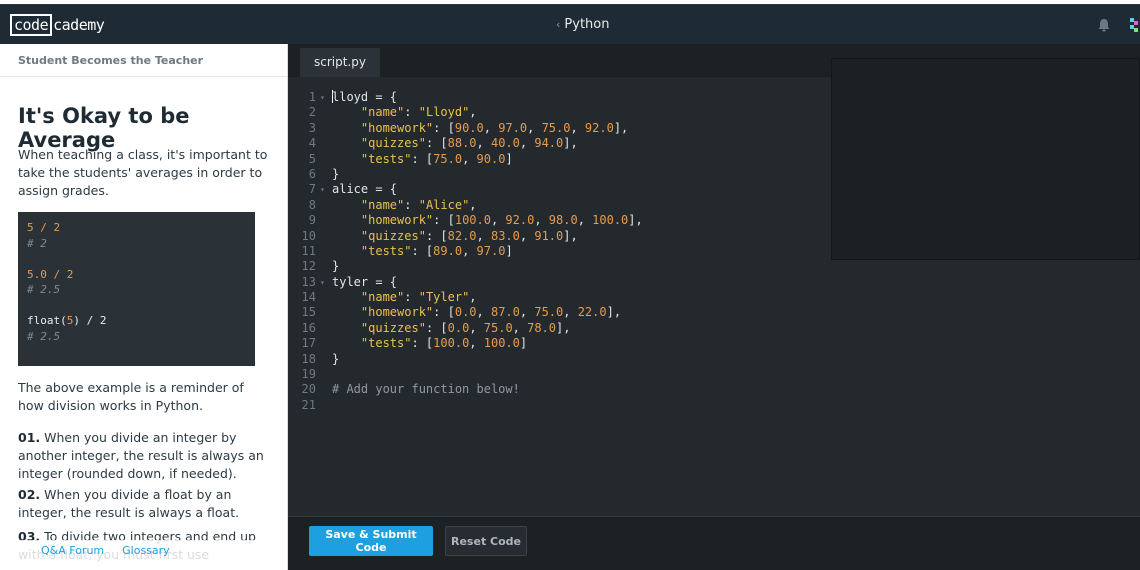 Image resolution: width=1140 pixels, height=570 pixels. I want to click on line-number: 7, so click(312, 189).